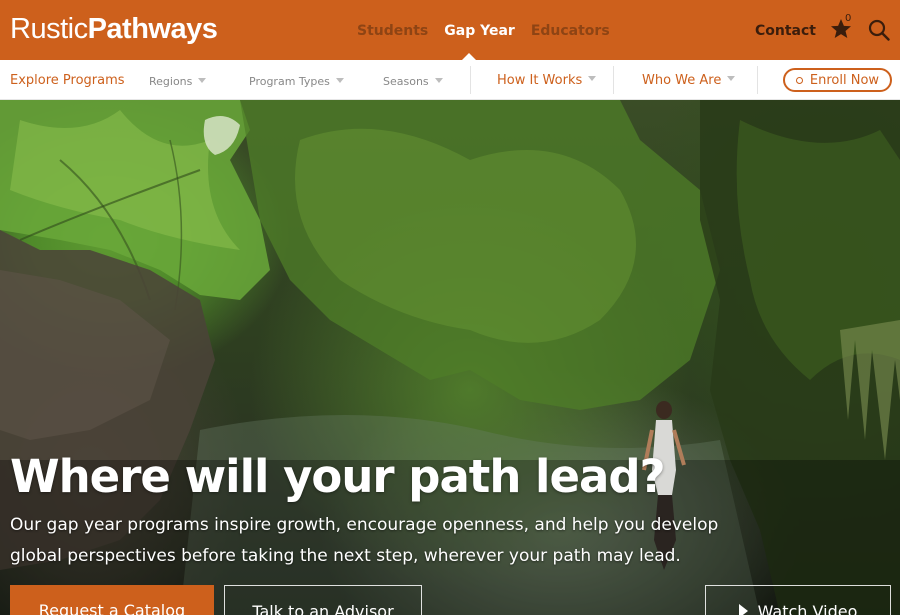 This screenshot has height=615, width=900. Describe the element at coordinates (338, 476) in the screenshot. I see `hero-title: Where will your path lead?` at that location.